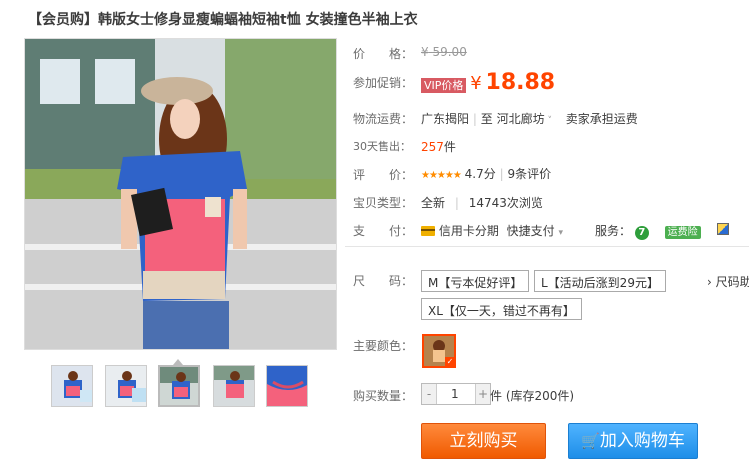 This screenshot has height=470, width=749. What do you see at coordinates (469, 231) in the screenshot?
I see `credit-installment-link: 信用卡分期` at bounding box center [469, 231].